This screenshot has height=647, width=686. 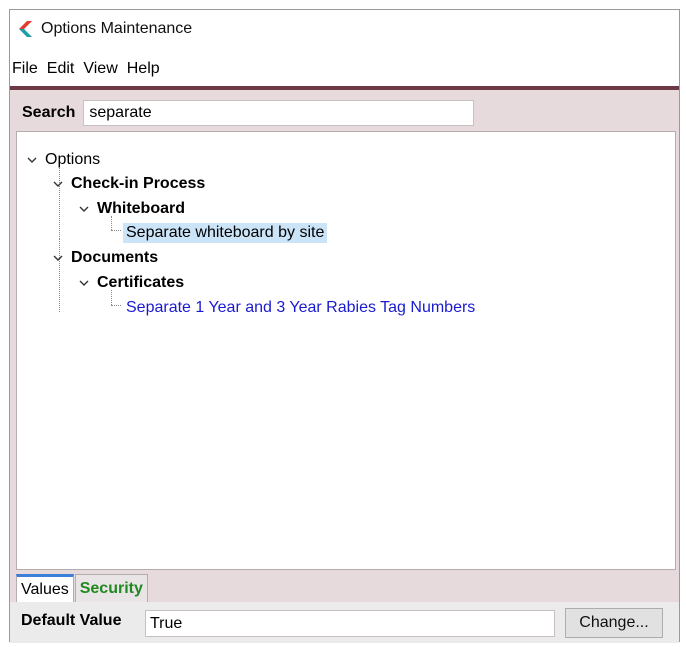 I want to click on tree-node-checkin-process: Check-in Process, so click(x=130, y=183).